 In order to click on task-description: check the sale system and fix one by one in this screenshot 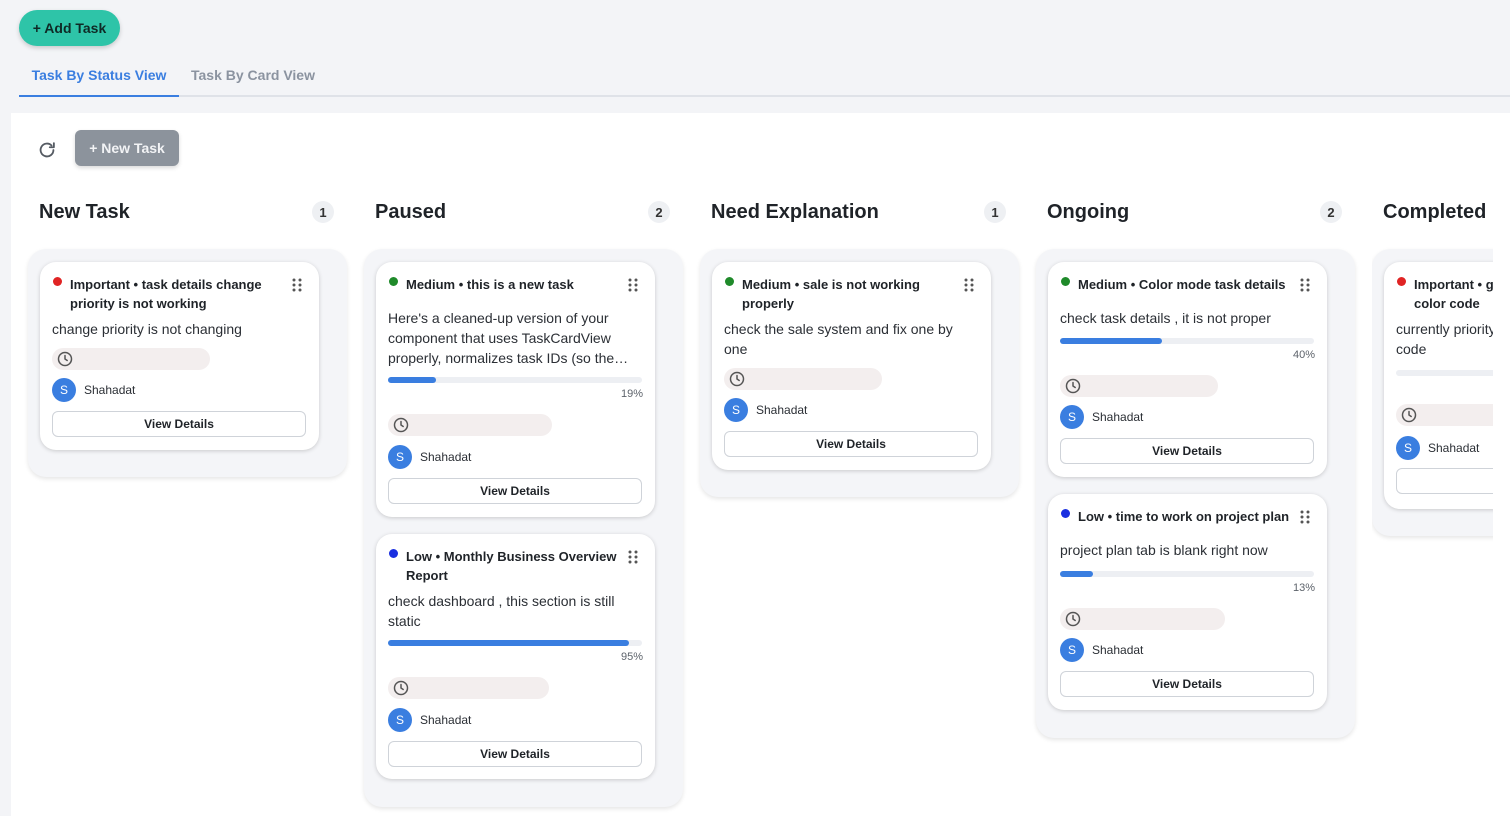, I will do `click(838, 339)`.